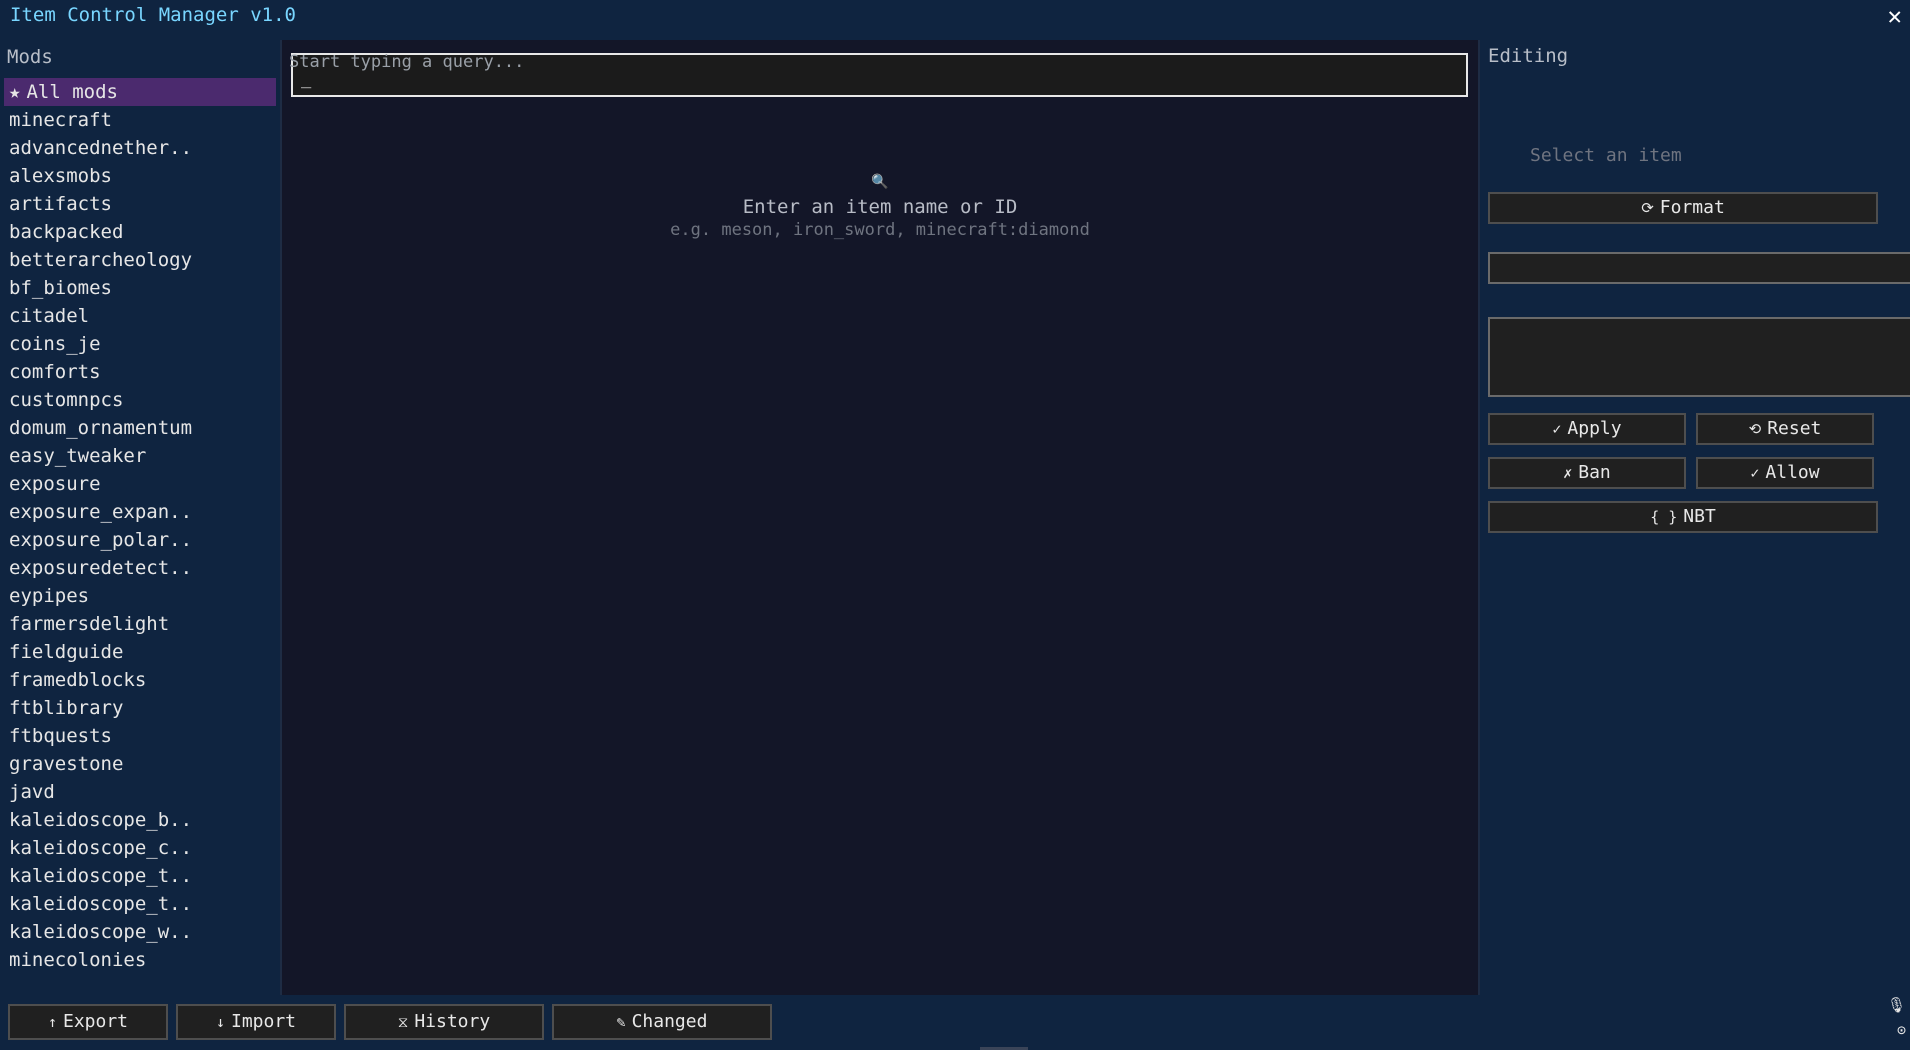  I want to click on mod-item: artifacts, so click(140, 204).